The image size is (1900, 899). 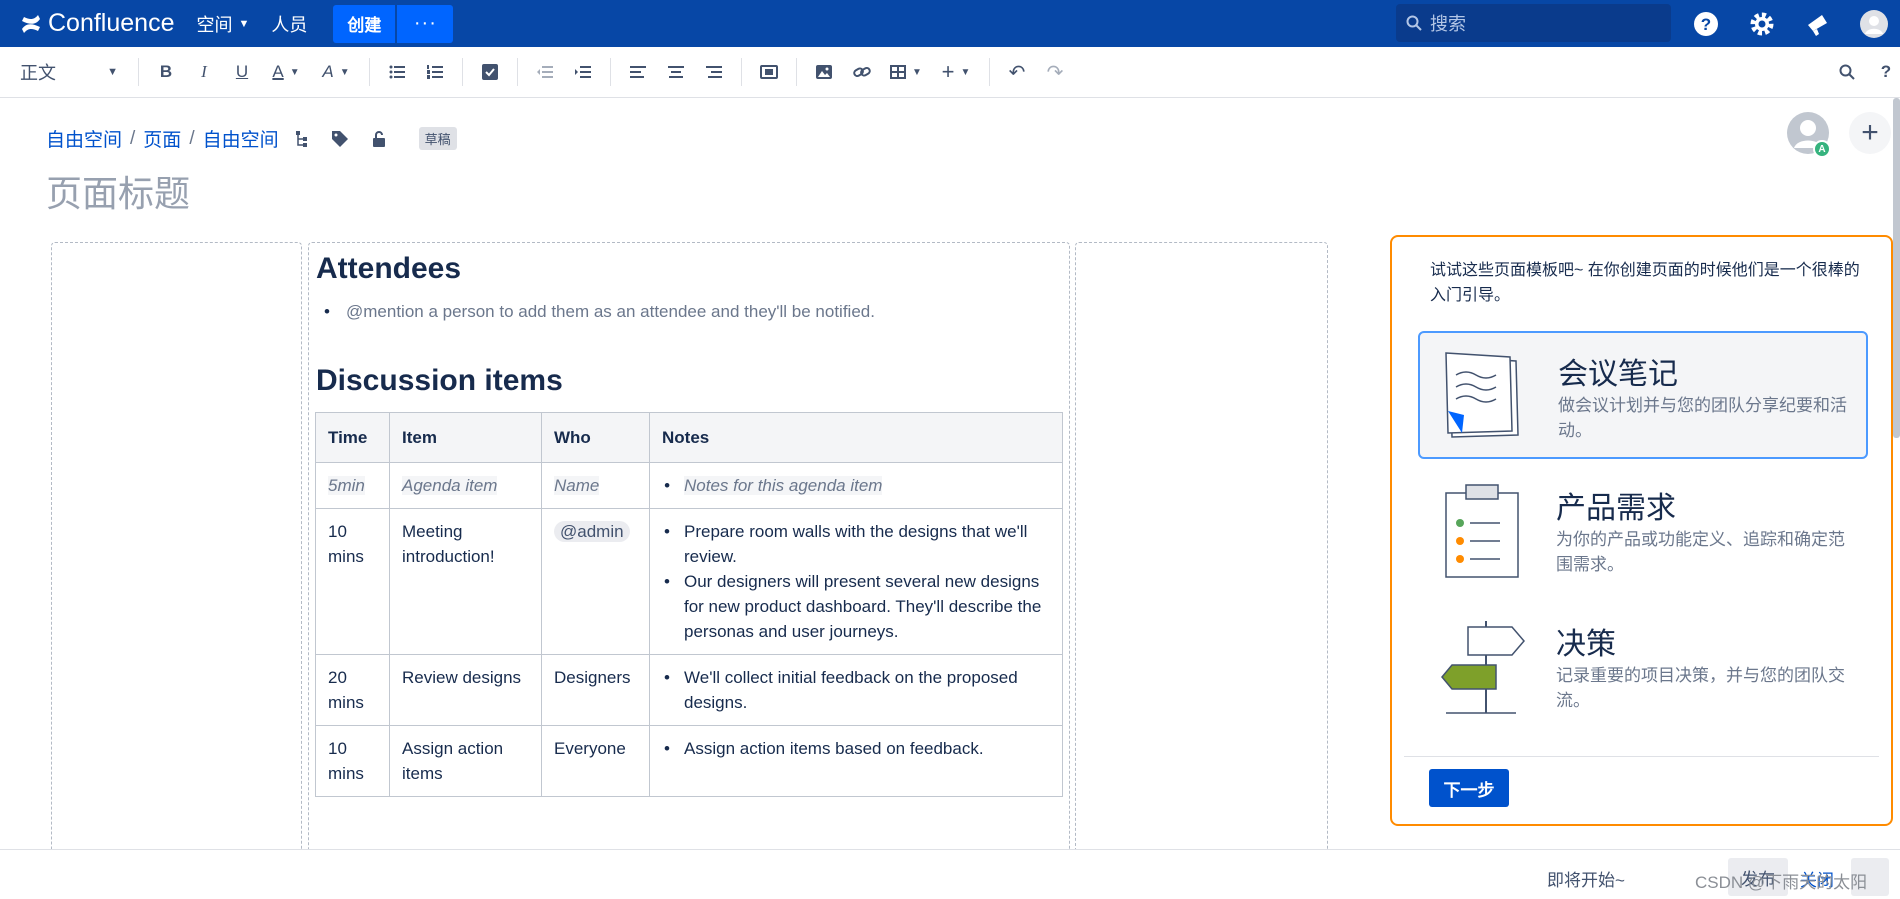 I want to click on notes-cell: Notes for this agenda item, so click(x=856, y=485).